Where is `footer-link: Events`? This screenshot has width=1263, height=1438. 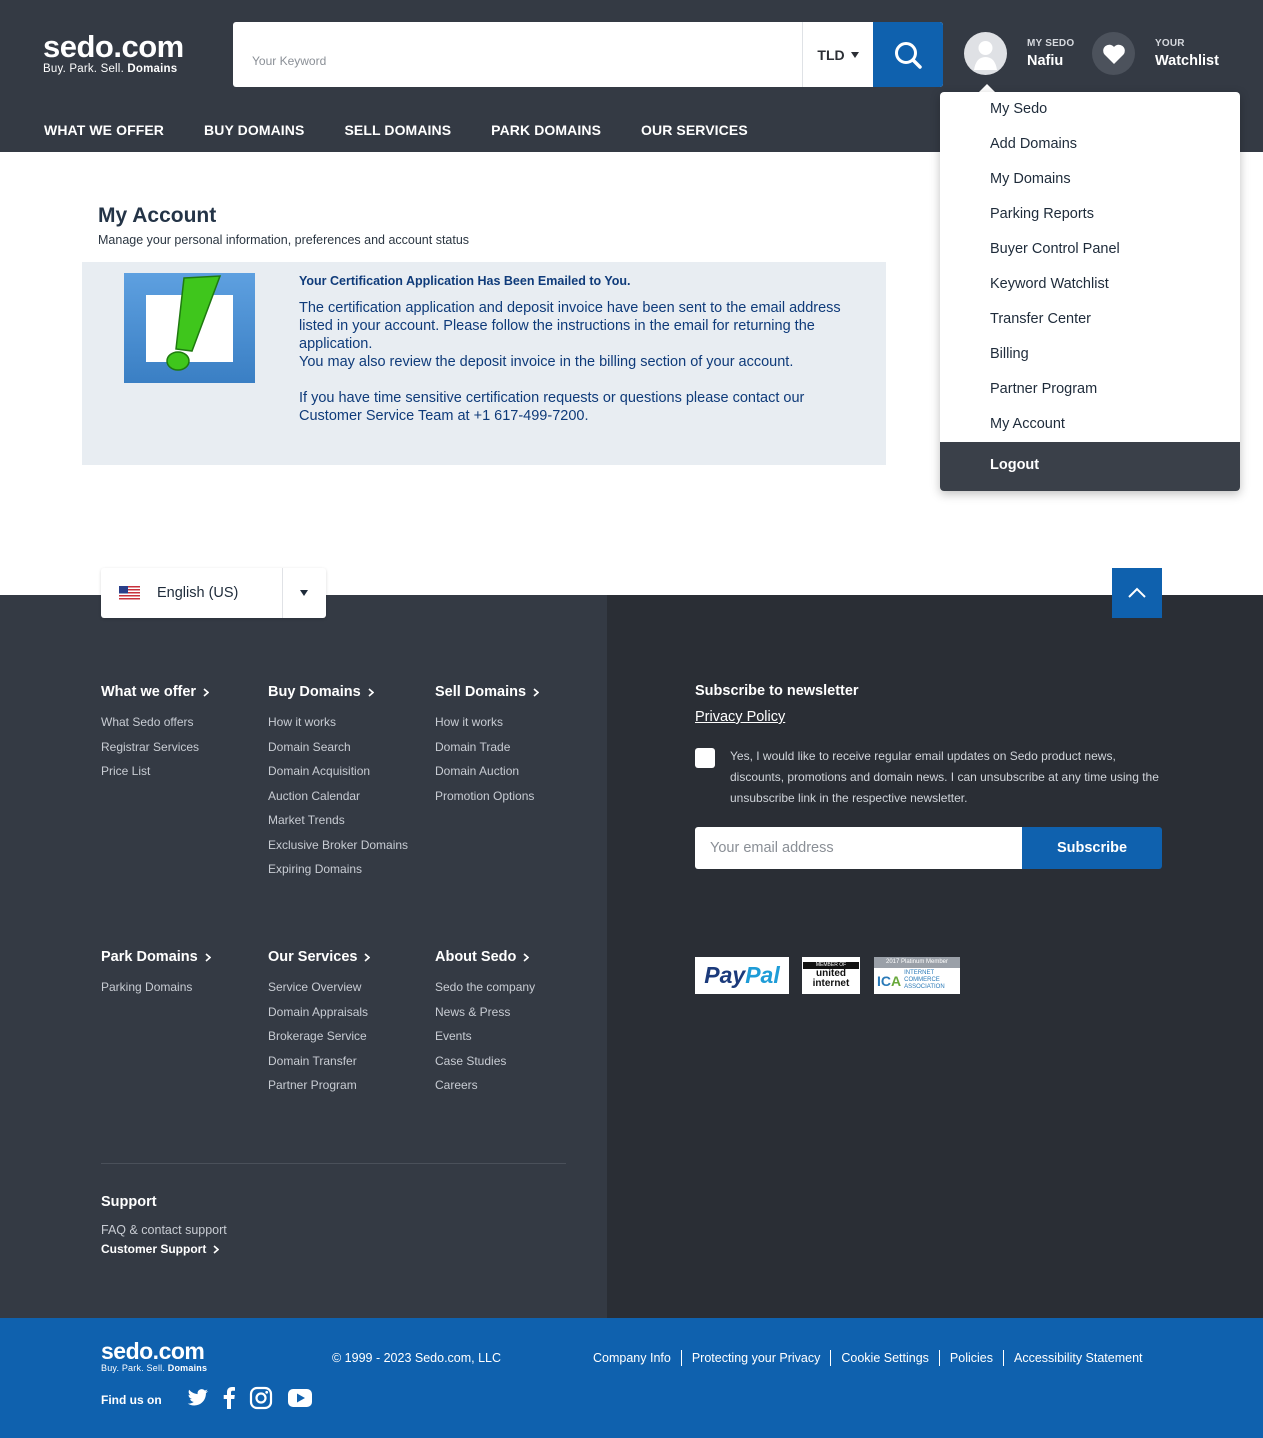 footer-link: Events is located at coordinates (485, 1036).